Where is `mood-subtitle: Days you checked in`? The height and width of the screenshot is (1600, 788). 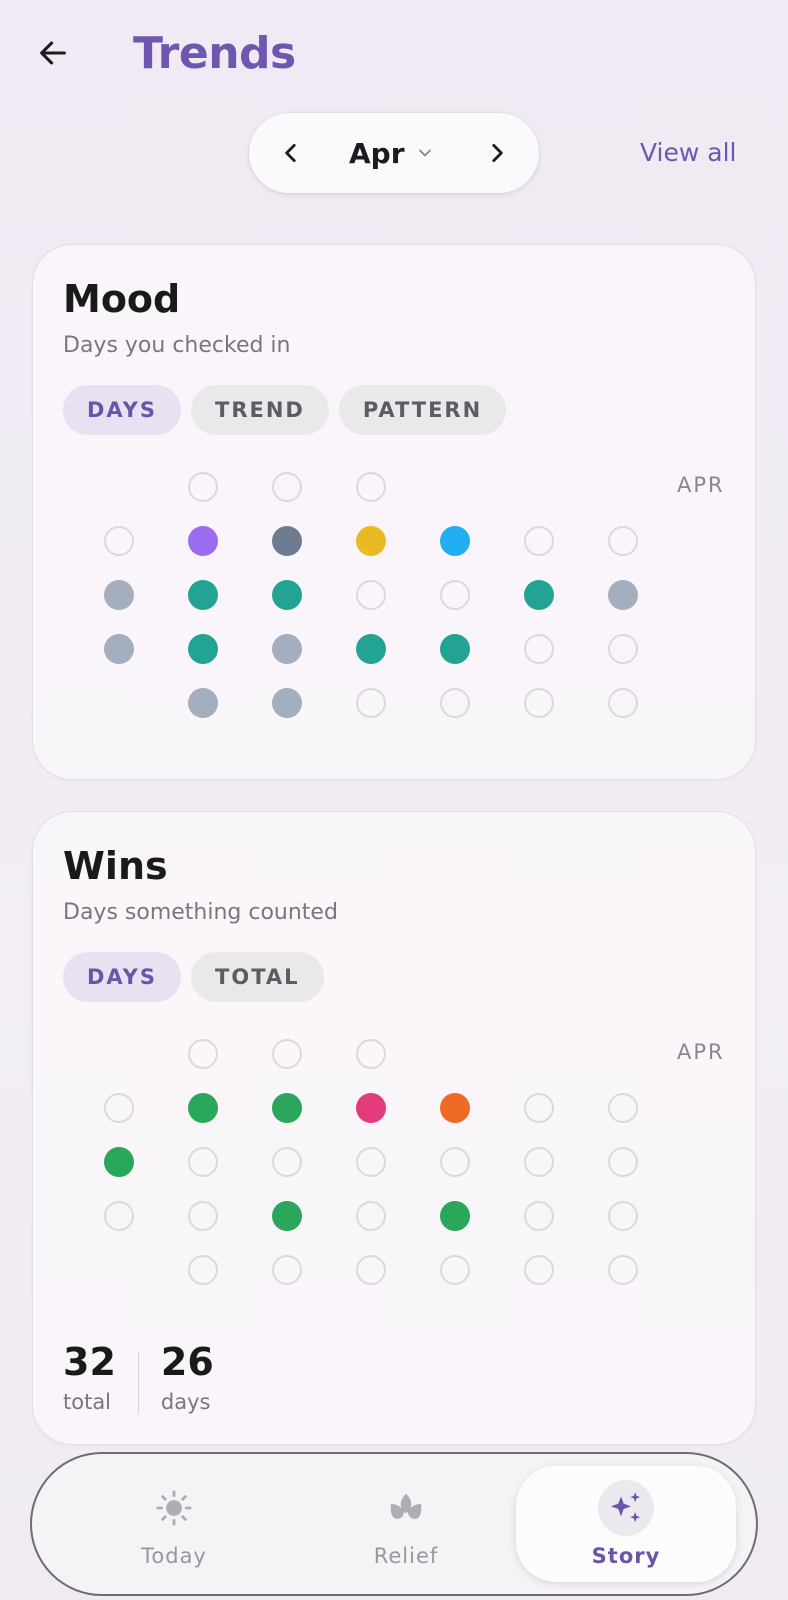 mood-subtitle: Days you checked in is located at coordinates (177, 345).